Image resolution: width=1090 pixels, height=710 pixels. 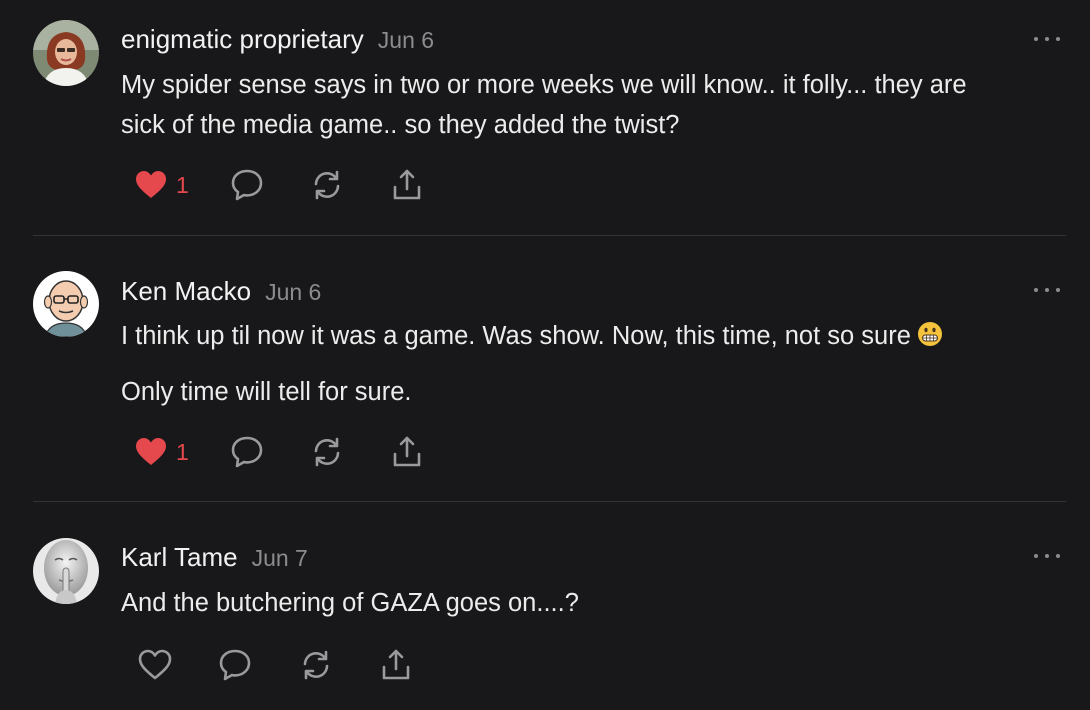 I want to click on avatar-karl-tame, so click(x=66, y=571).